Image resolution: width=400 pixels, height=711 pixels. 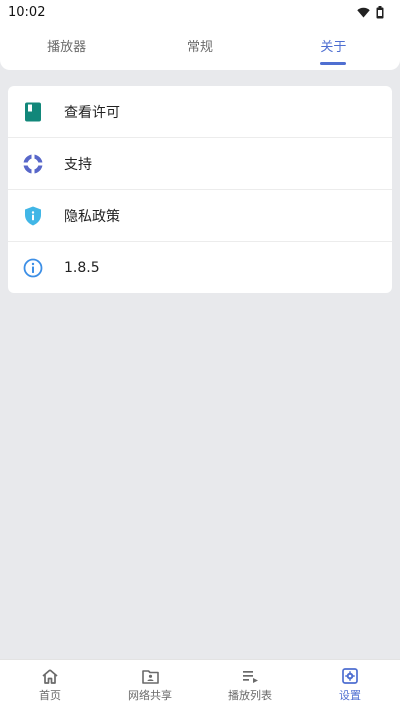 I want to click on nav-home: 首页, so click(x=50, y=685).